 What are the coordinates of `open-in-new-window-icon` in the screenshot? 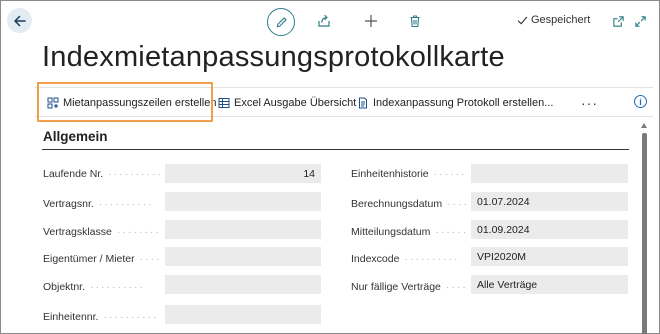 It's located at (618, 21).